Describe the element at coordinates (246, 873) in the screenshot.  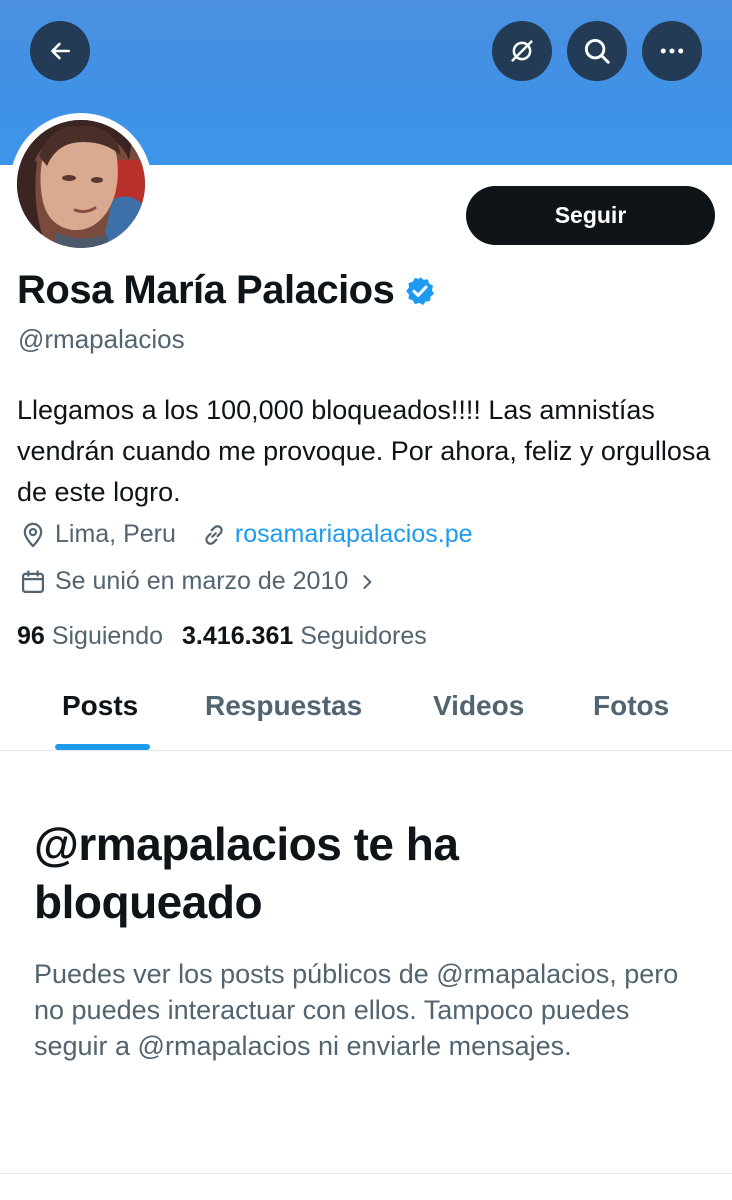
I see `blocked-title: @rmapalacios te ha bloqueado` at that location.